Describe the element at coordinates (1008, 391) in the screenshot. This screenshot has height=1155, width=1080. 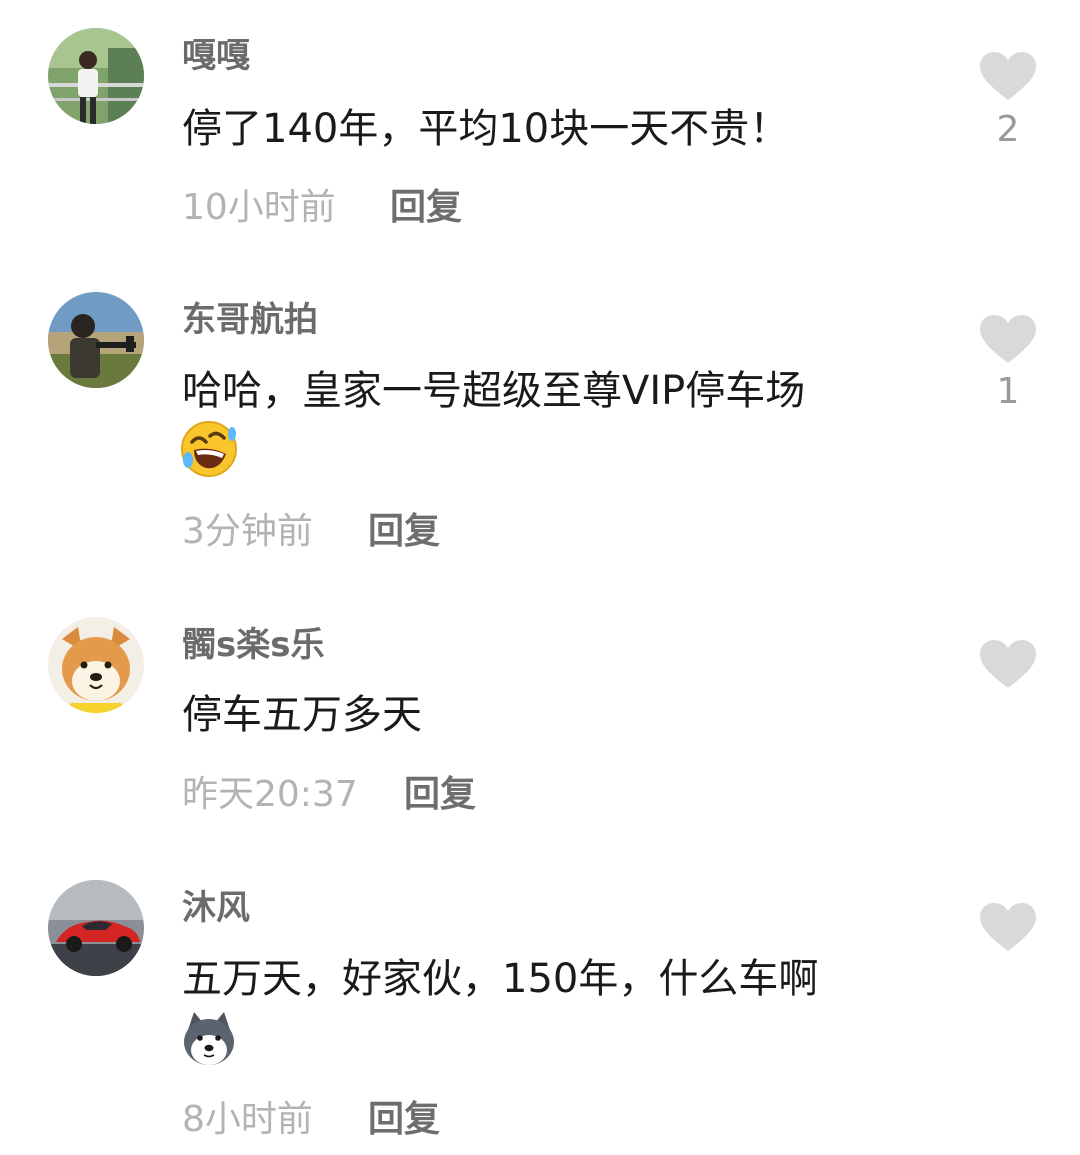
I see `like-count: 1` at that location.